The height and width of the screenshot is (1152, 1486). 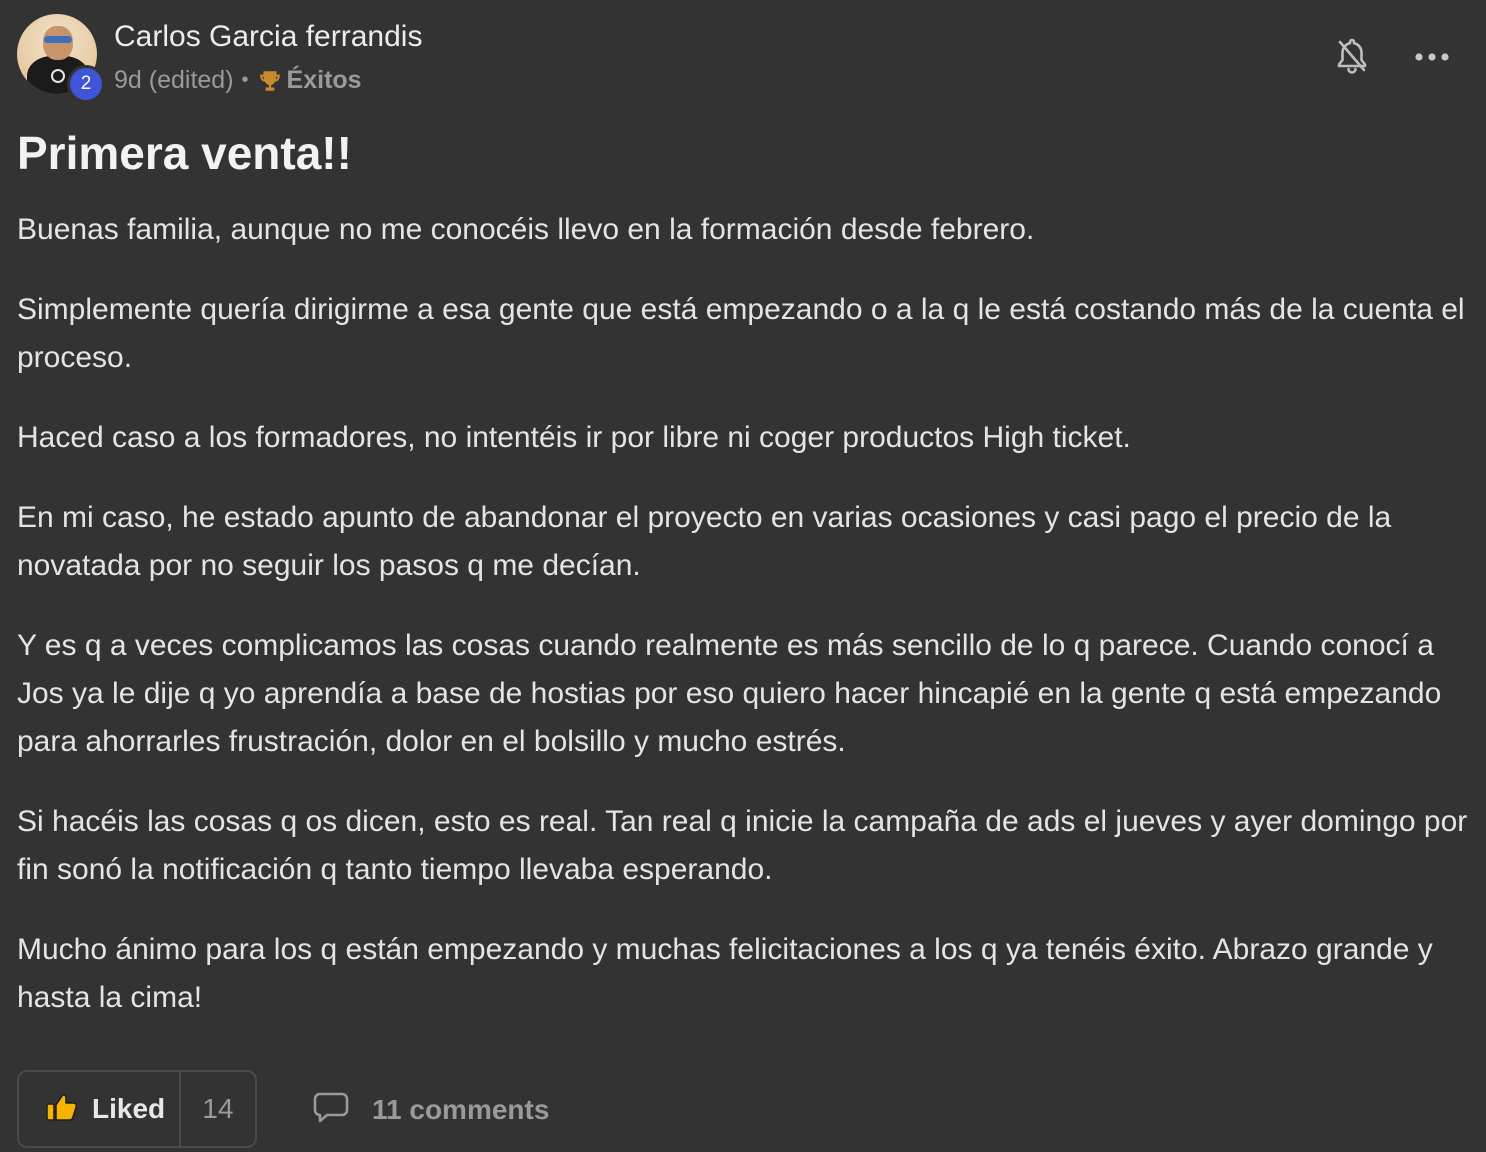 I want to click on like-control: Liked 14, so click(x=137, y=1109).